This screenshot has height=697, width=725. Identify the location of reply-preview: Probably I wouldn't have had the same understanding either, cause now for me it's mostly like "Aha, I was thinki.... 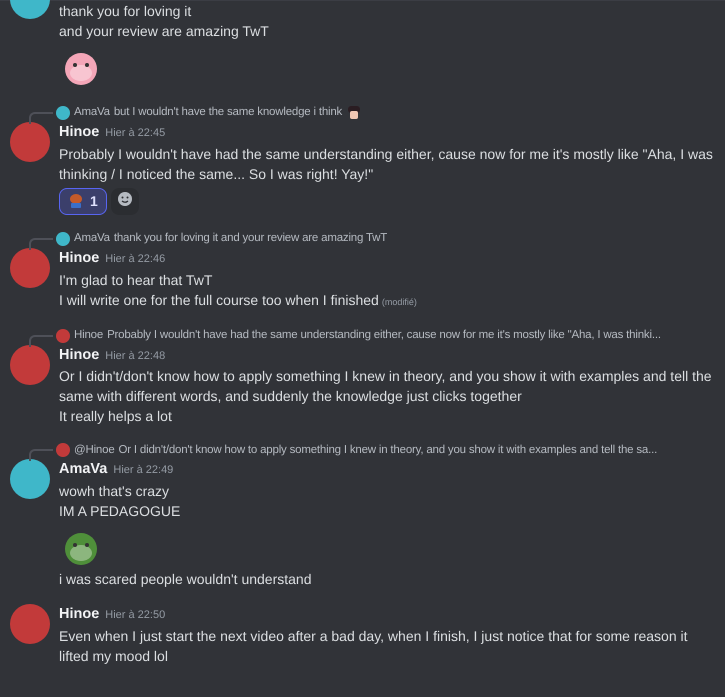
(384, 335).